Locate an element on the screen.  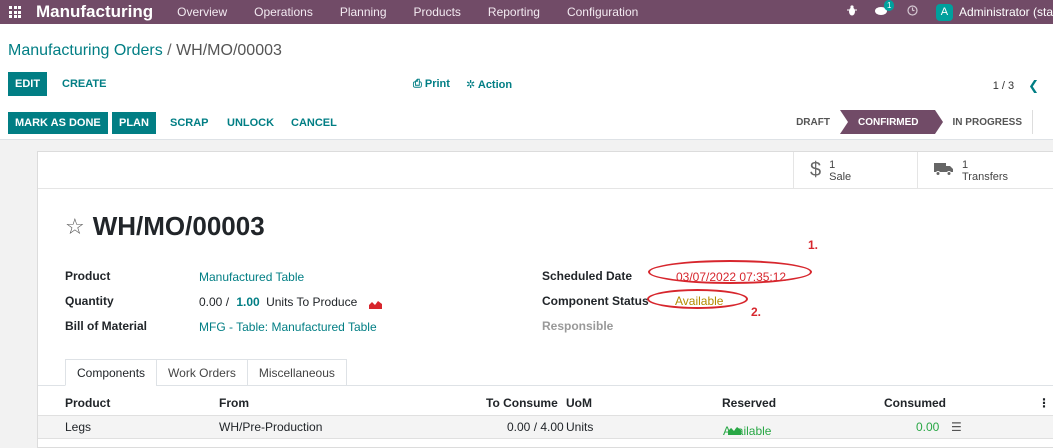
column-options-icon: ⋮ is located at coordinates (1044, 403).